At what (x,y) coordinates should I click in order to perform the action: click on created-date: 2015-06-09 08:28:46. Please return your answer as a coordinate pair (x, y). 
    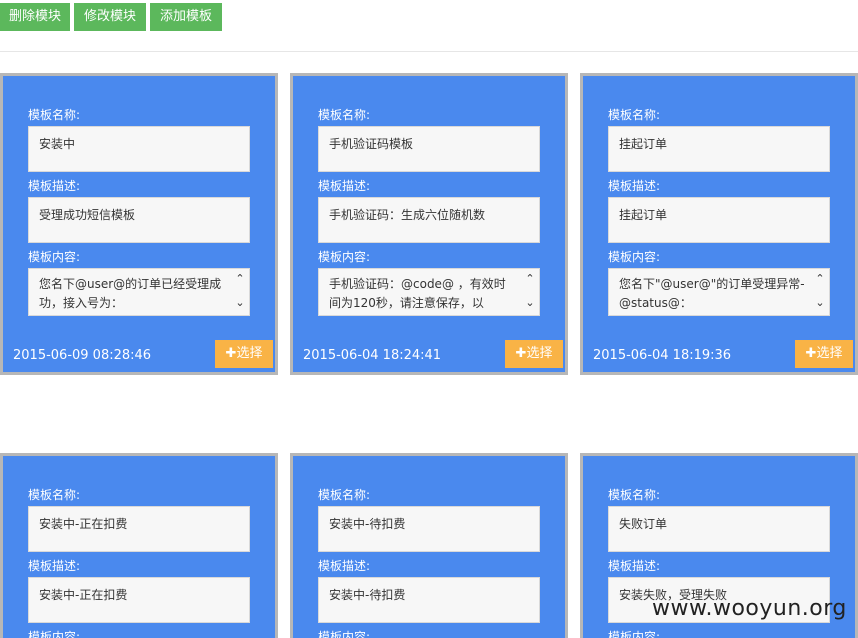
    Looking at the image, I should click on (82, 355).